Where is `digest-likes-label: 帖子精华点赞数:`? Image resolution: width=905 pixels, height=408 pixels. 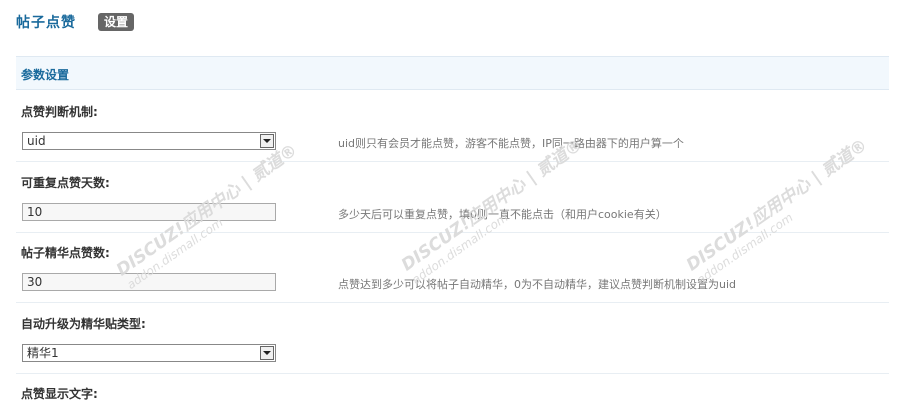 digest-likes-label: 帖子精华点赞数: is located at coordinates (65, 253).